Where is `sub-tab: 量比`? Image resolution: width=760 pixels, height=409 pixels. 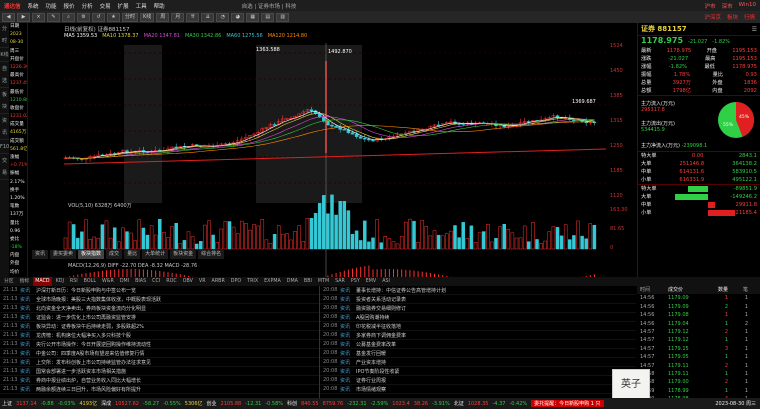 sub-tab: 量比 is located at coordinates (132, 254).